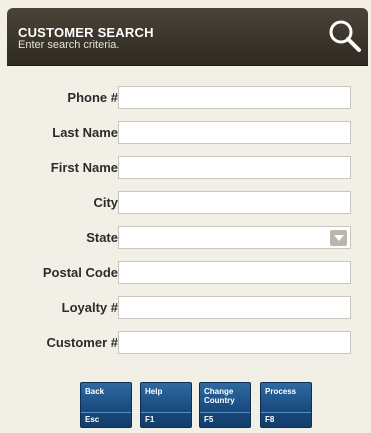 The image size is (371, 433). I want to click on first-name-label: First Name, so click(84, 167).